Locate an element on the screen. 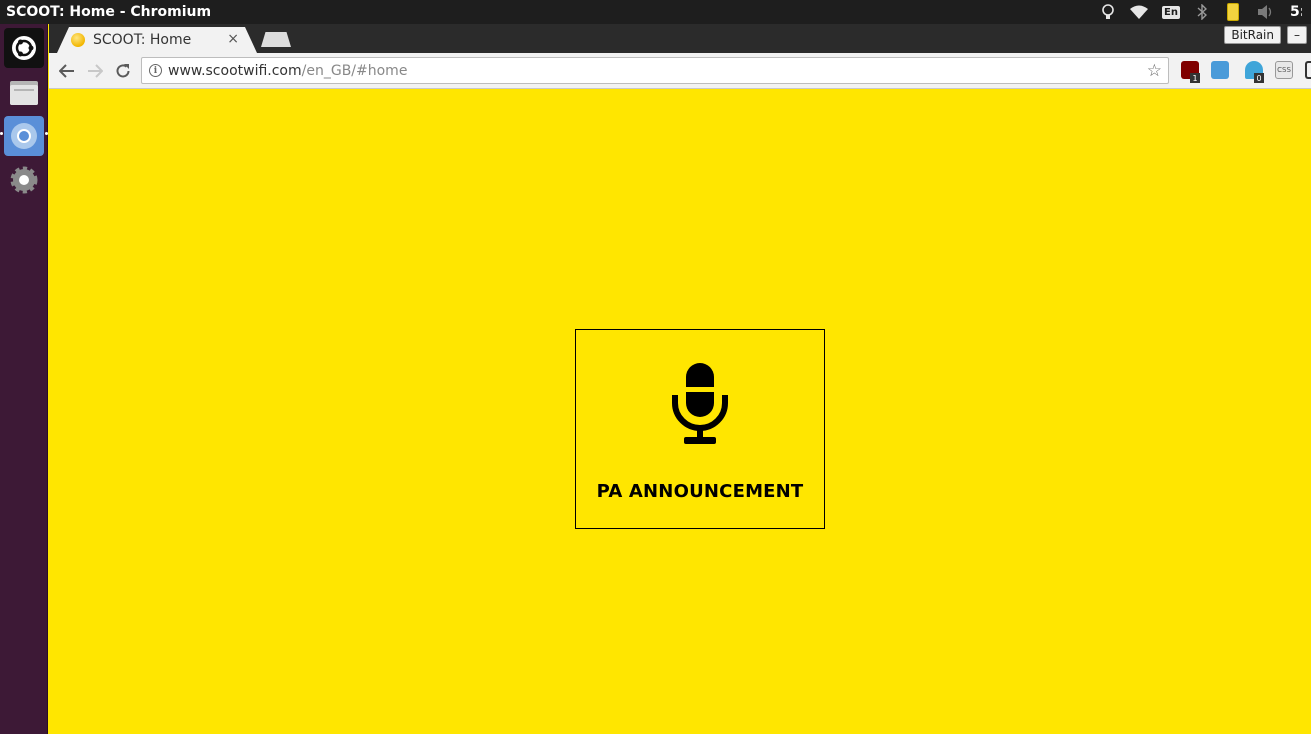 The width and height of the screenshot is (1311, 734). skype-extension-icon is located at coordinates (1220, 70).